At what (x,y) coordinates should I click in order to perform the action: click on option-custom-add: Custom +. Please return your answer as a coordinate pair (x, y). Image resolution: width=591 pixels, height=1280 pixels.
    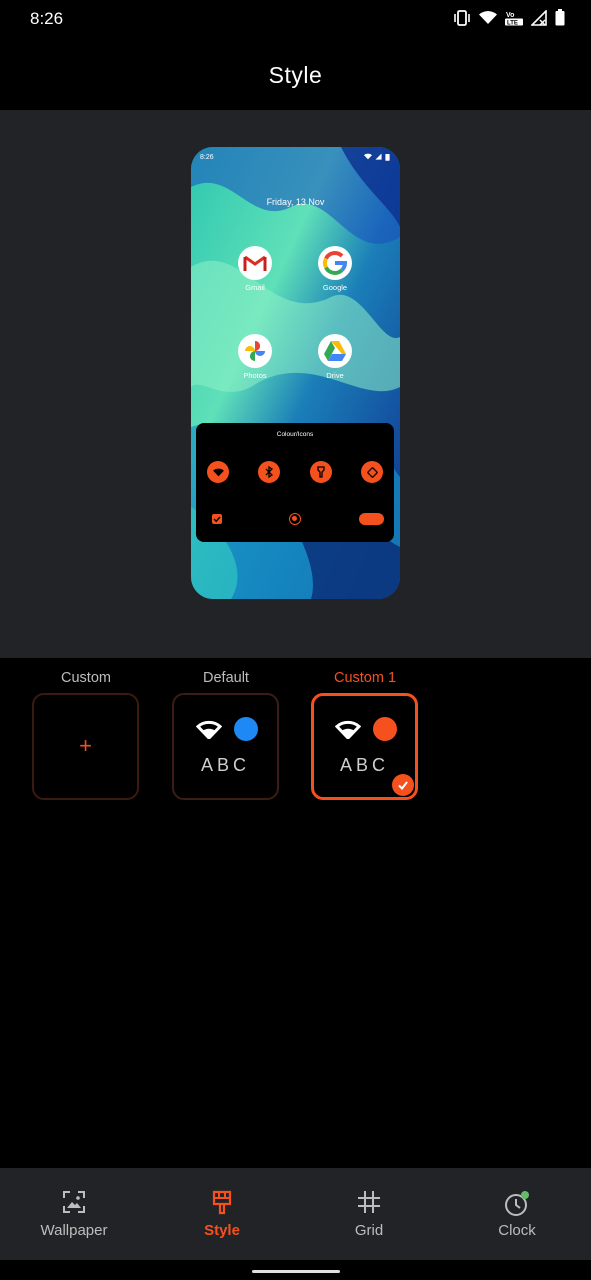
    Looking at the image, I should click on (86, 735).